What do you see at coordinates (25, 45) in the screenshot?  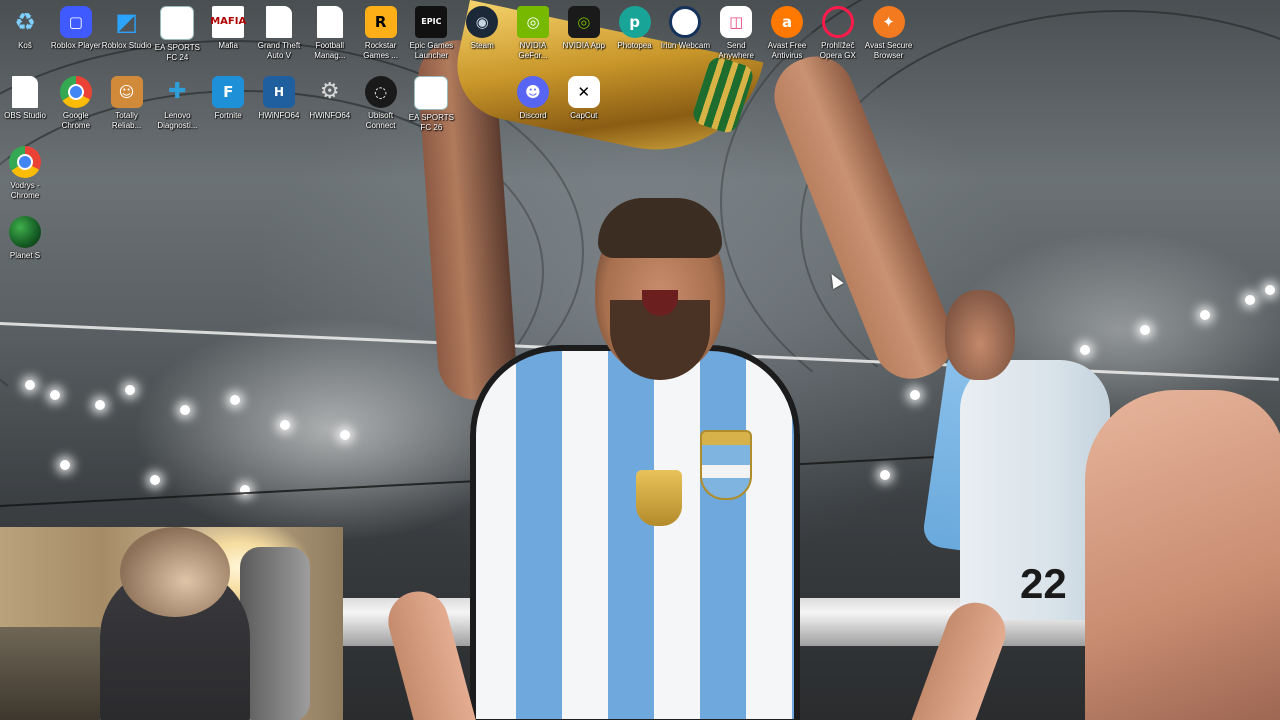 I see `desktop-icon-label: Koš` at bounding box center [25, 45].